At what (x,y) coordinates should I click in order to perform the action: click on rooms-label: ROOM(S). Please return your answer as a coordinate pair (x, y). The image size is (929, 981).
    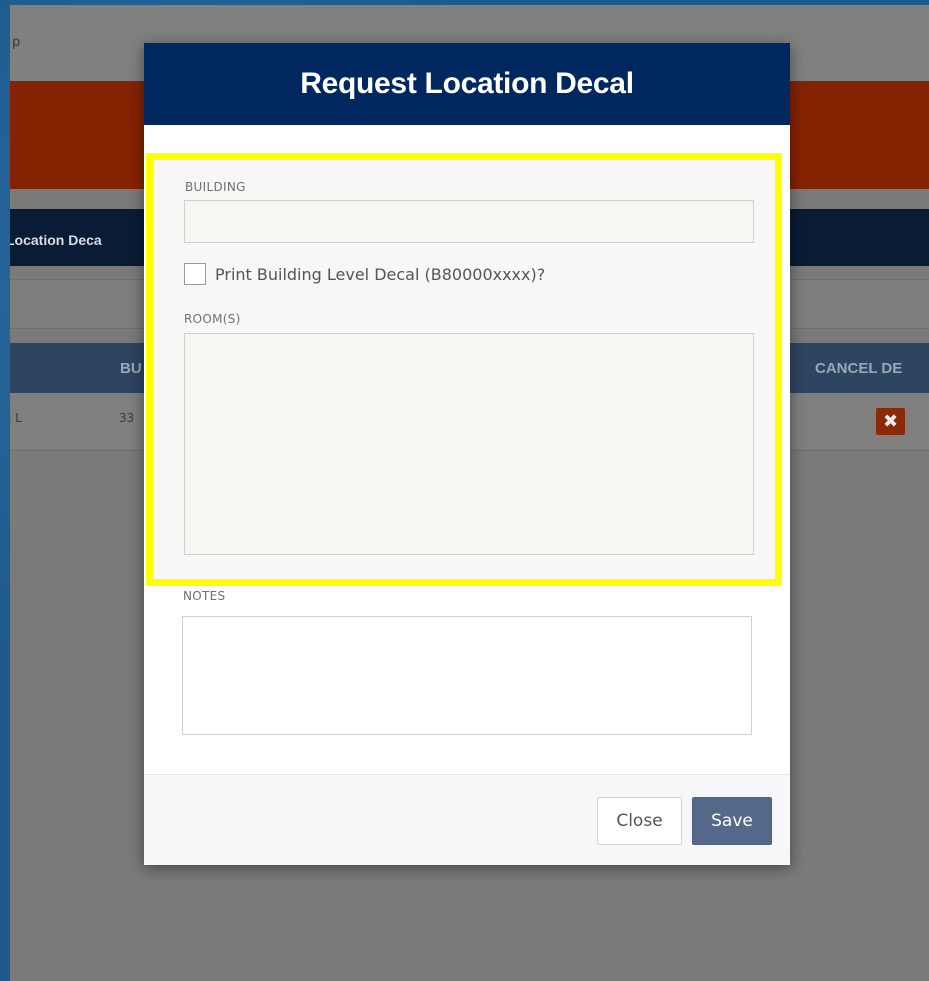
    Looking at the image, I should click on (212, 319).